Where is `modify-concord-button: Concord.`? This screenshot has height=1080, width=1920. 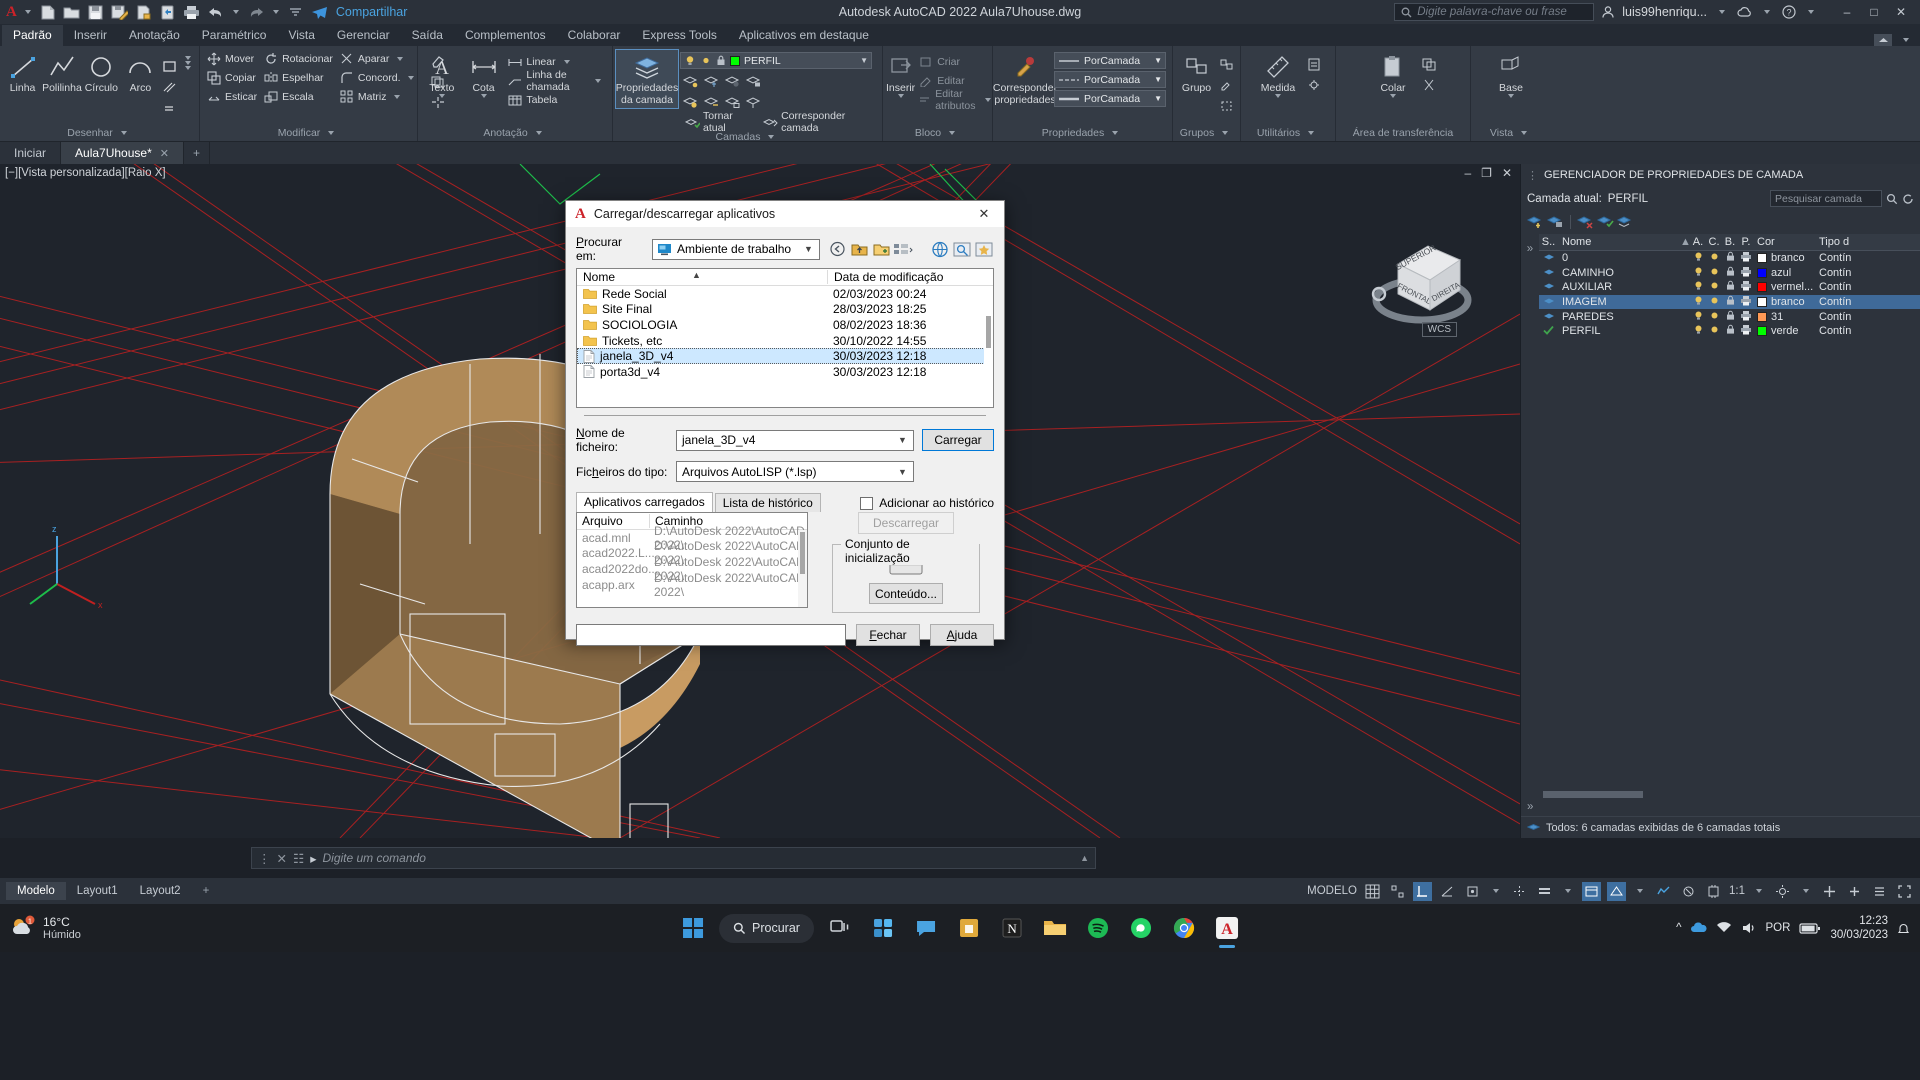
modify-concord-button: Concord. is located at coordinates (379, 78).